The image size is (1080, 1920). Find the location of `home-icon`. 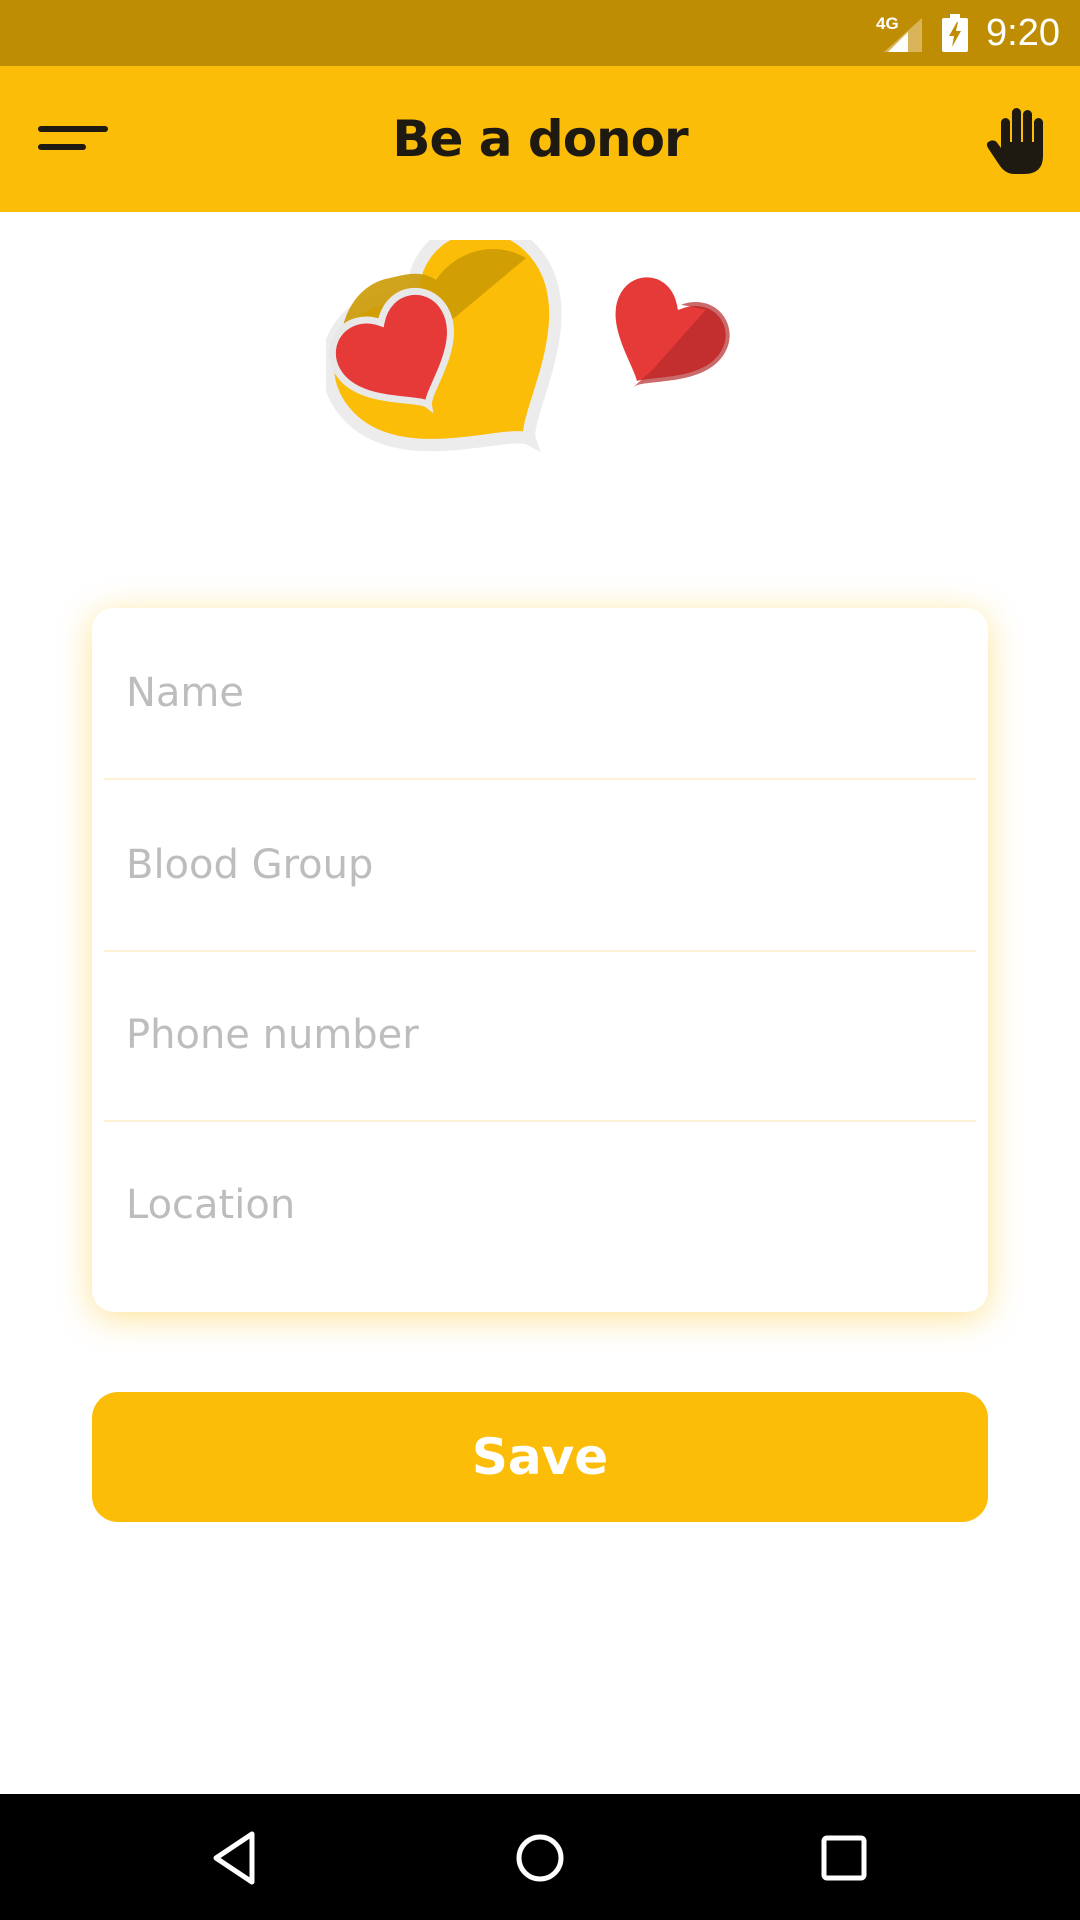

home-icon is located at coordinates (540, 1858).